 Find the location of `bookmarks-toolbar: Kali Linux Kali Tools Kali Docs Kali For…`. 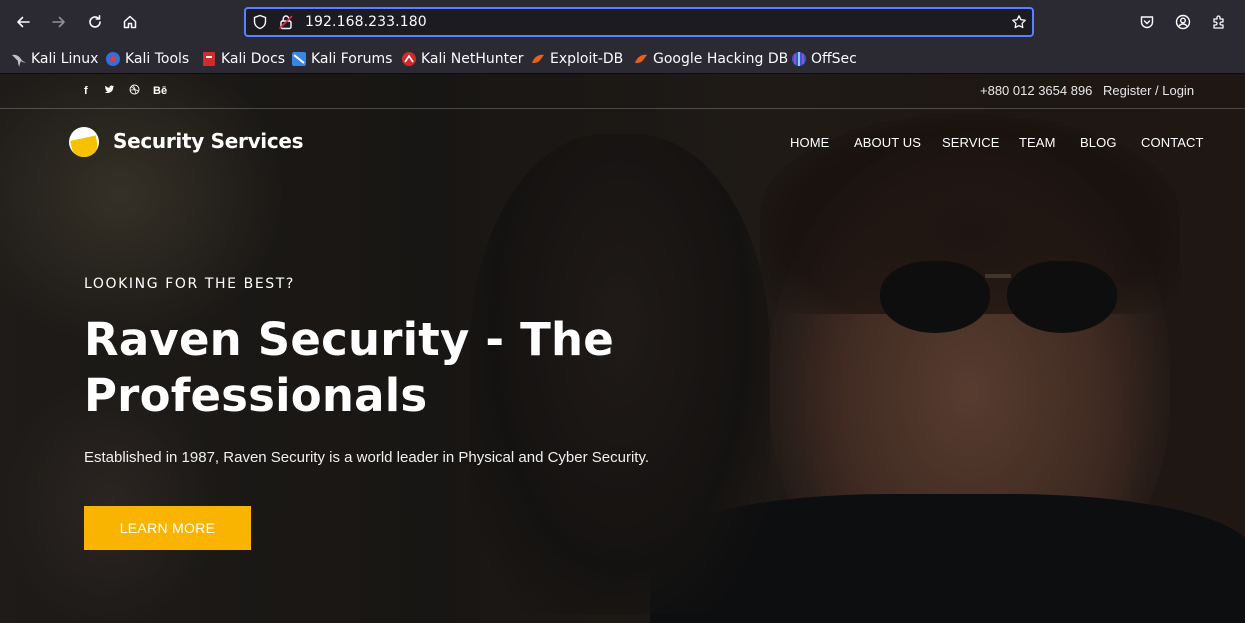

bookmarks-toolbar: Kali Linux Kali Tools Kali Docs Kali For… is located at coordinates (622, 59).